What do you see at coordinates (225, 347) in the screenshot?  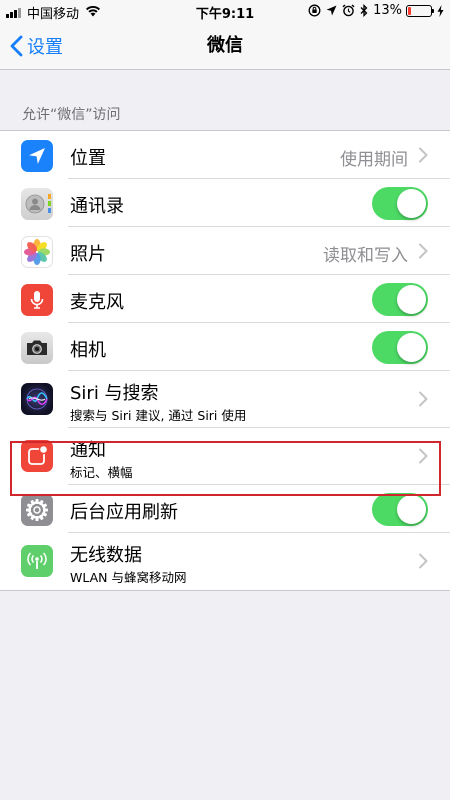 I see `row-camera: 相机` at bounding box center [225, 347].